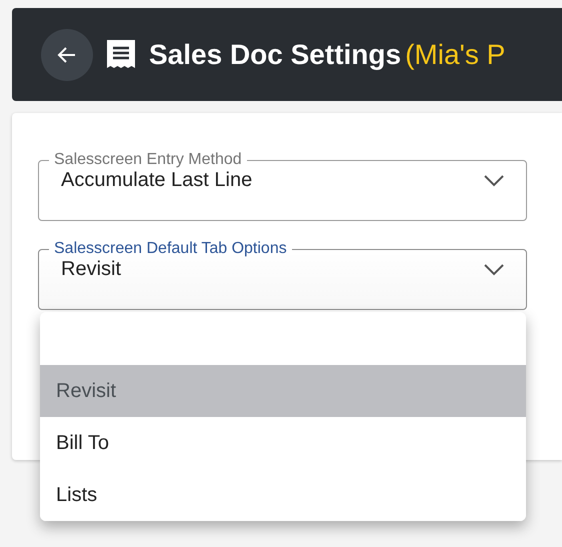 This screenshot has height=547, width=562. What do you see at coordinates (283, 443) in the screenshot?
I see `menu-option: Bill To` at bounding box center [283, 443].